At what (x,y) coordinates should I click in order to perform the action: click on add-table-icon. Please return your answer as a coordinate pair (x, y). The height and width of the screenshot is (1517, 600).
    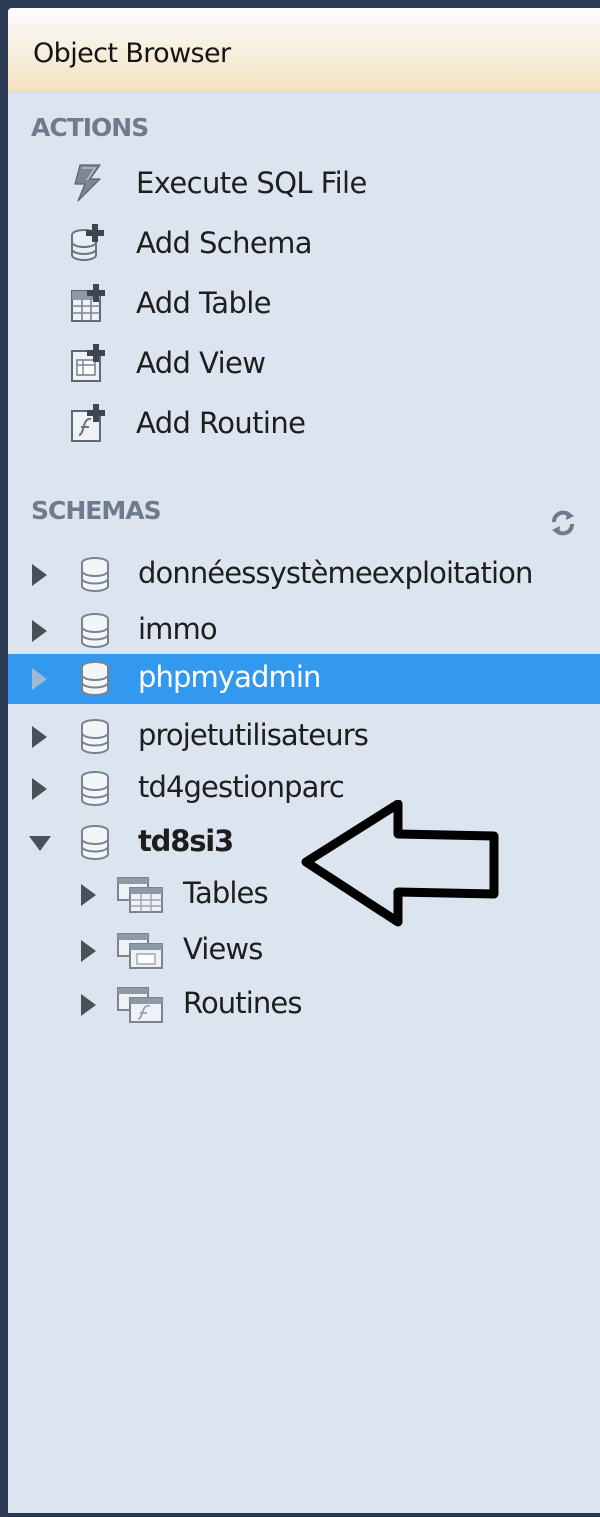
    Looking at the image, I should click on (88, 303).